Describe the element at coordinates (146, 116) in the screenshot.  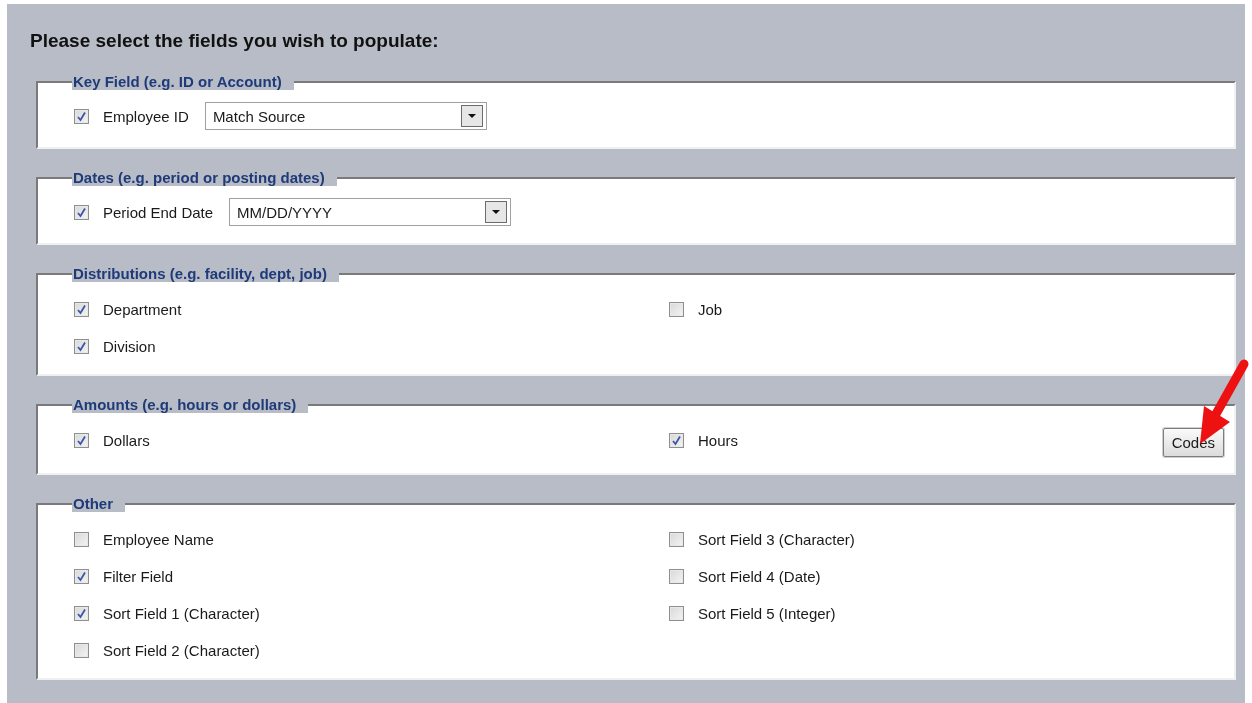
I see `checkbox-label: Employee ID` at that location.